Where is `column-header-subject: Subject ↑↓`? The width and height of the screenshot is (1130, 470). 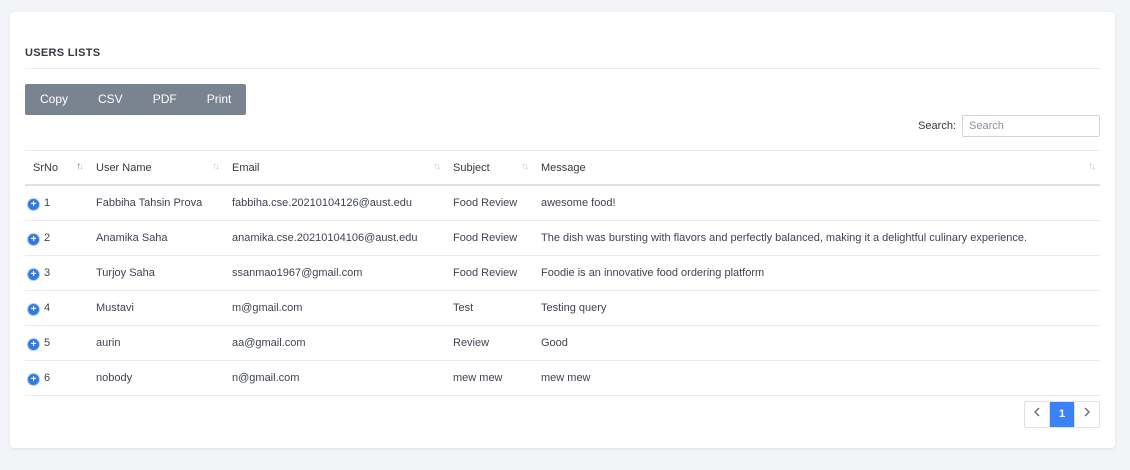
column-header-subject: Subject ↑↓ is located at coordinates (489, 168).